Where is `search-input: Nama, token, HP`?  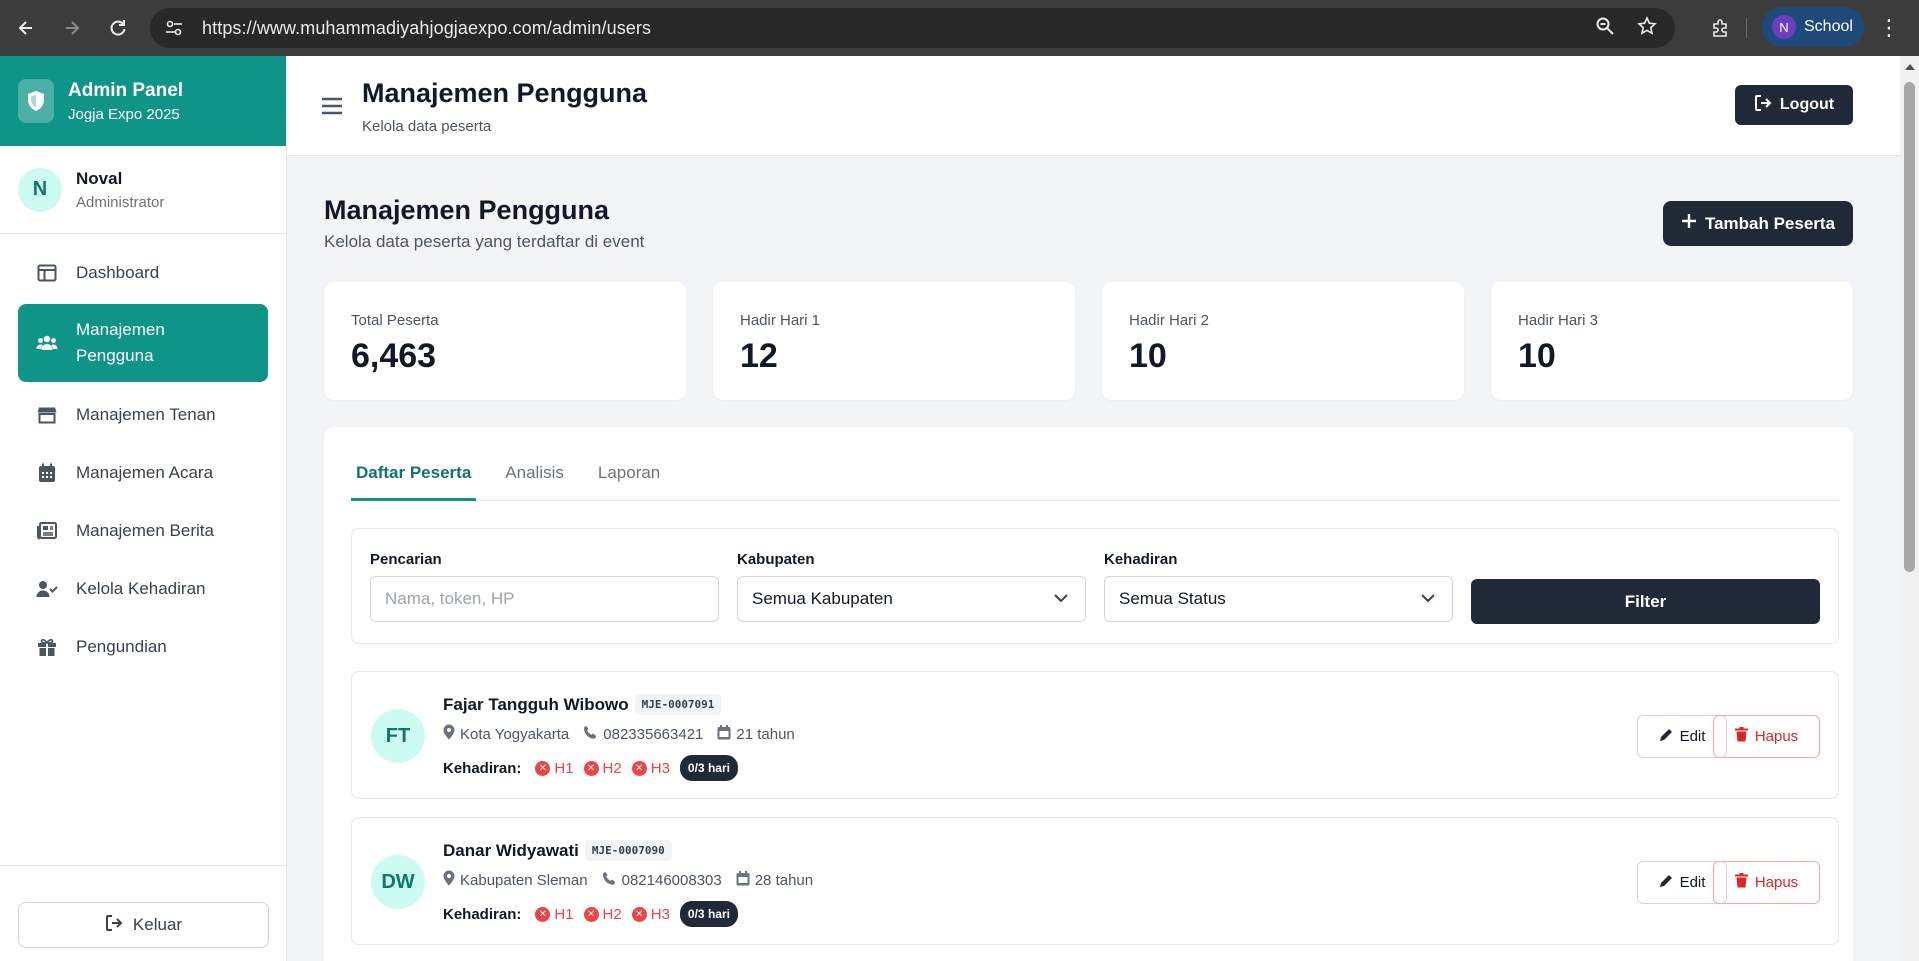
search-input: Nama, token, HP is located at coordinates (544, 599).